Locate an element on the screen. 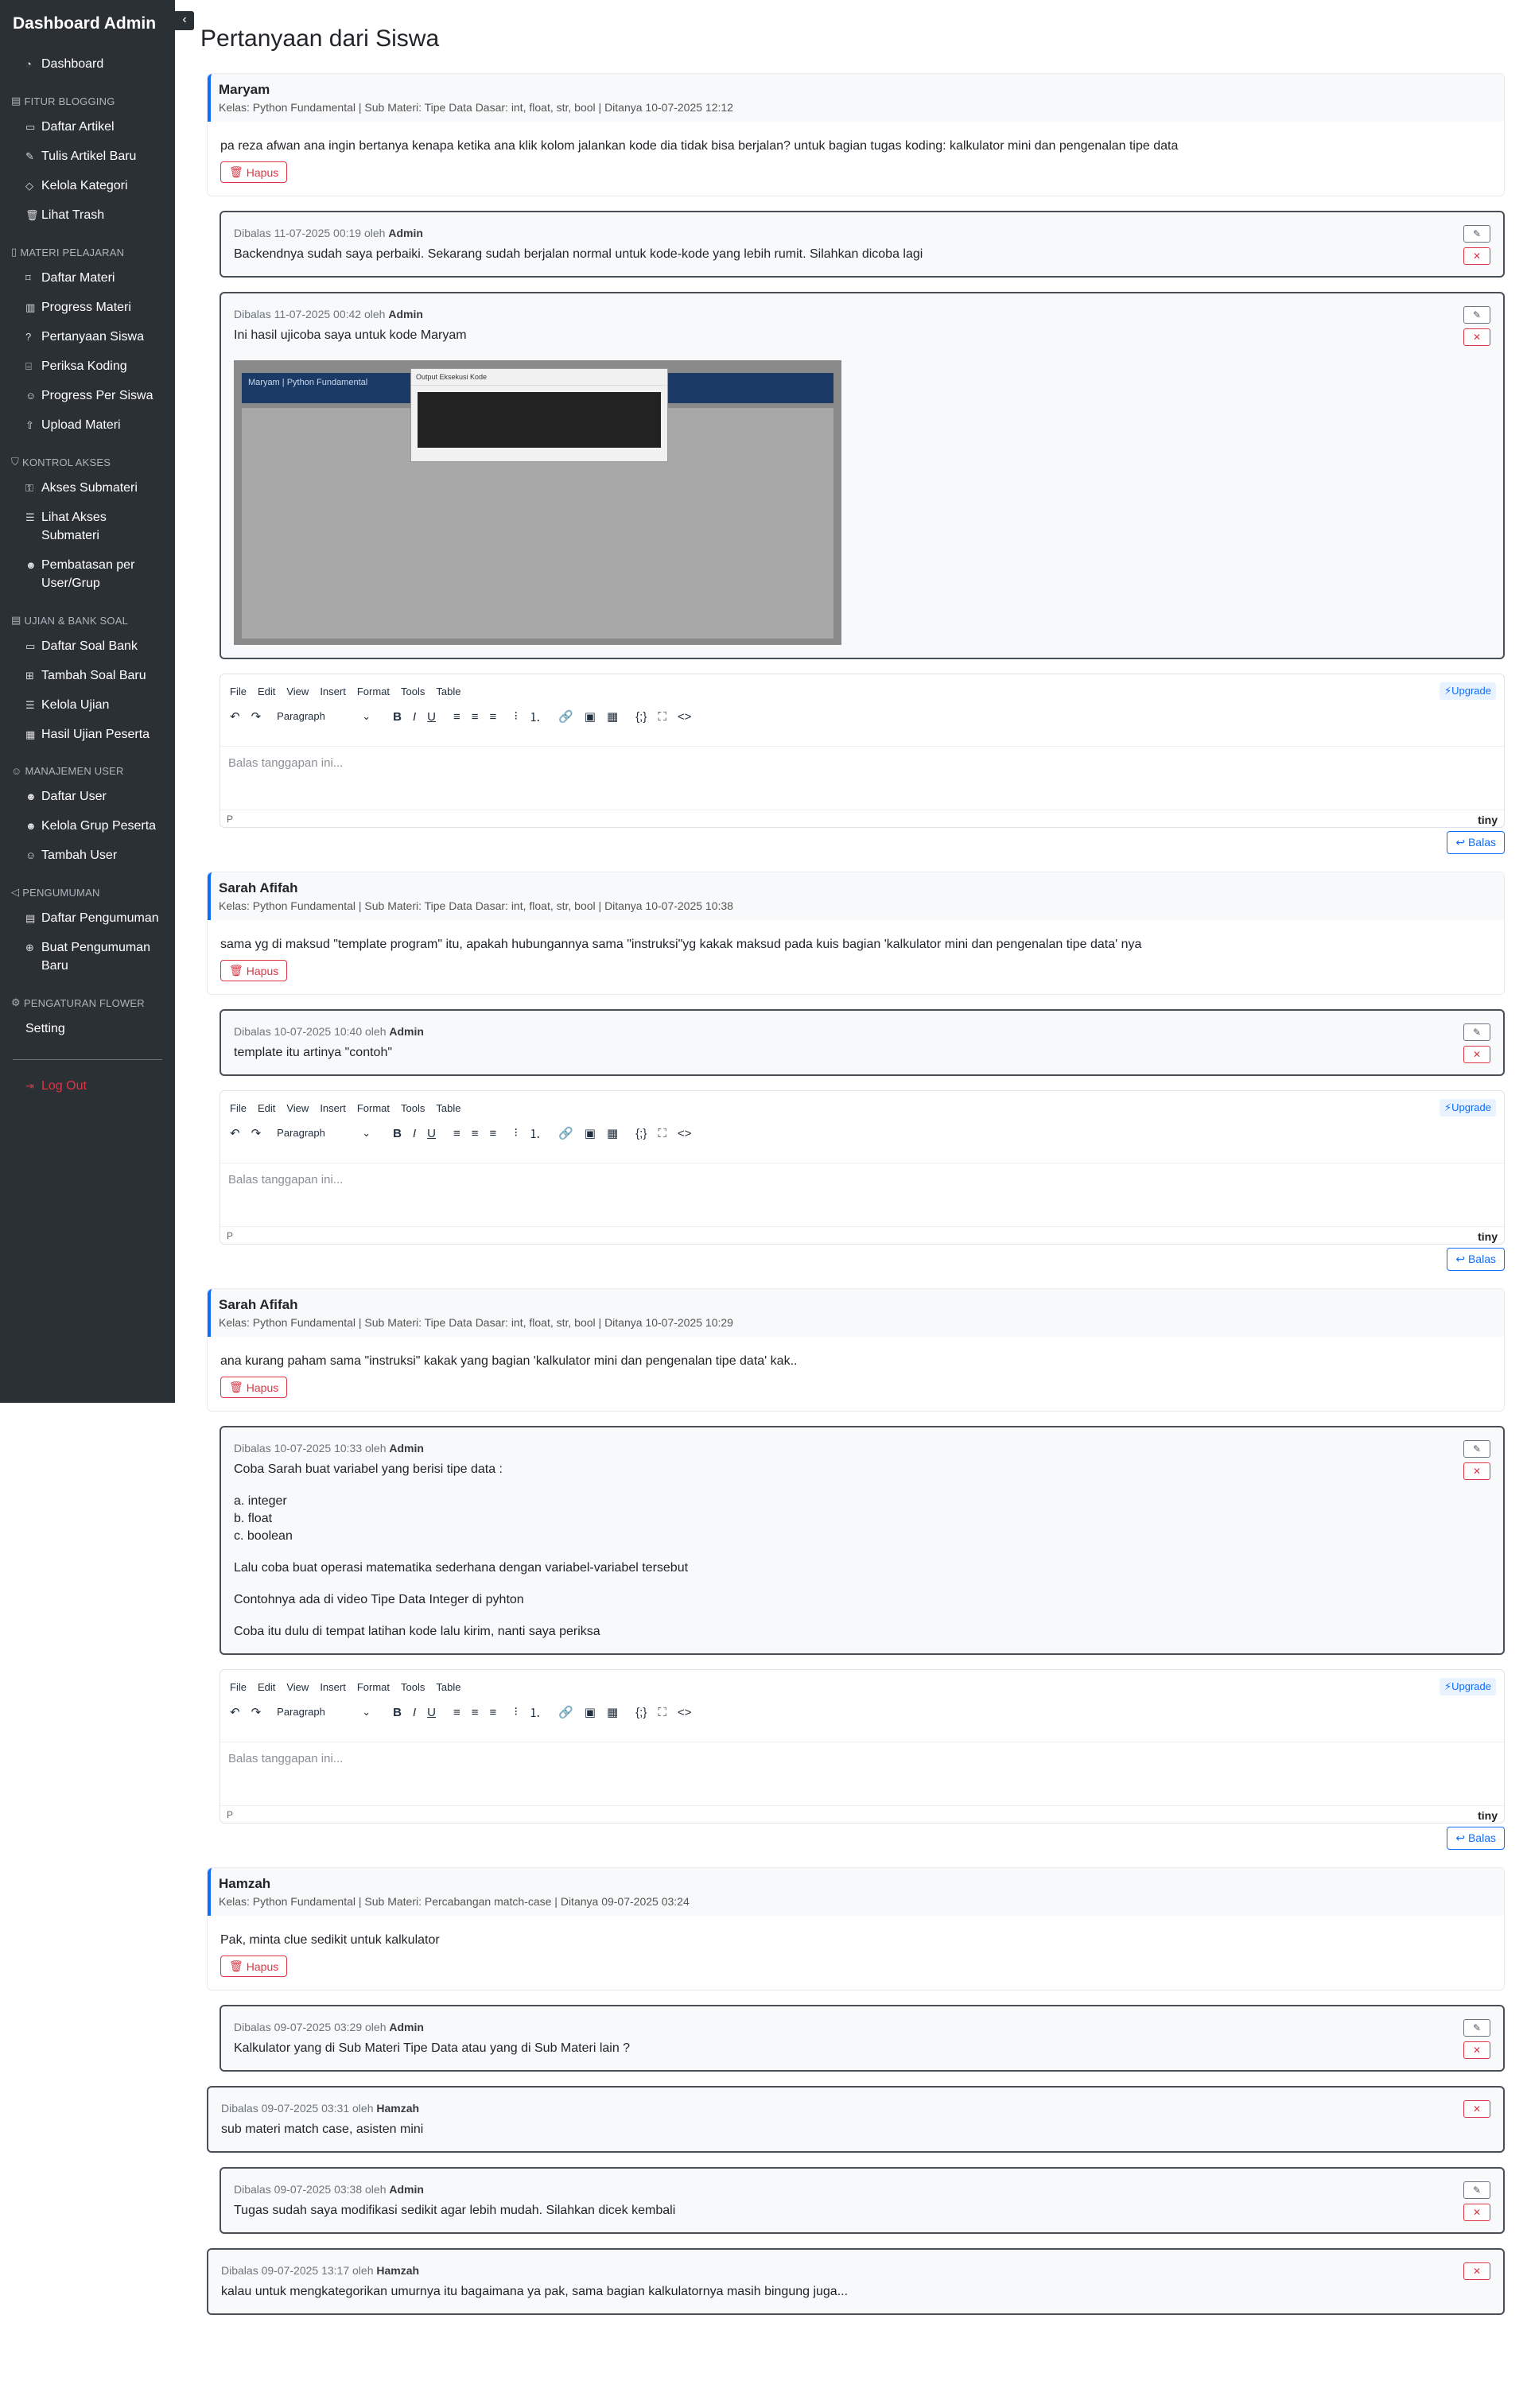 The image size is (1527, 2408). sidebar-toggle-button: ‹ is located at coordinates (184, 20).